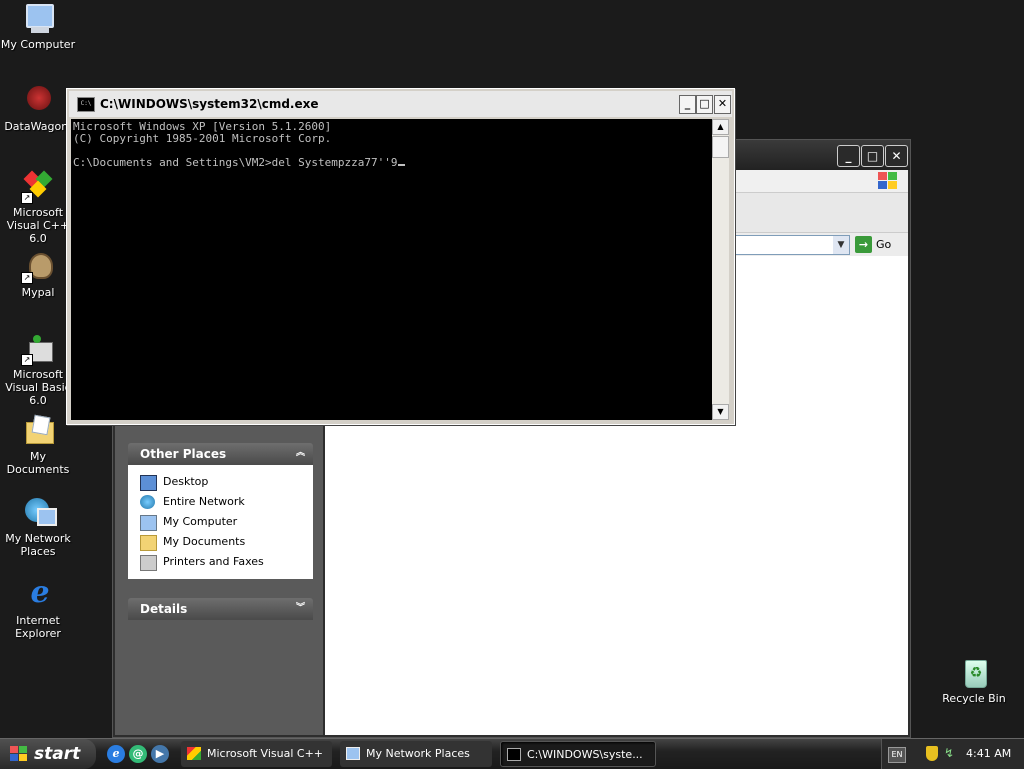  I want to click on my-computer-icon, so click(38, 19).